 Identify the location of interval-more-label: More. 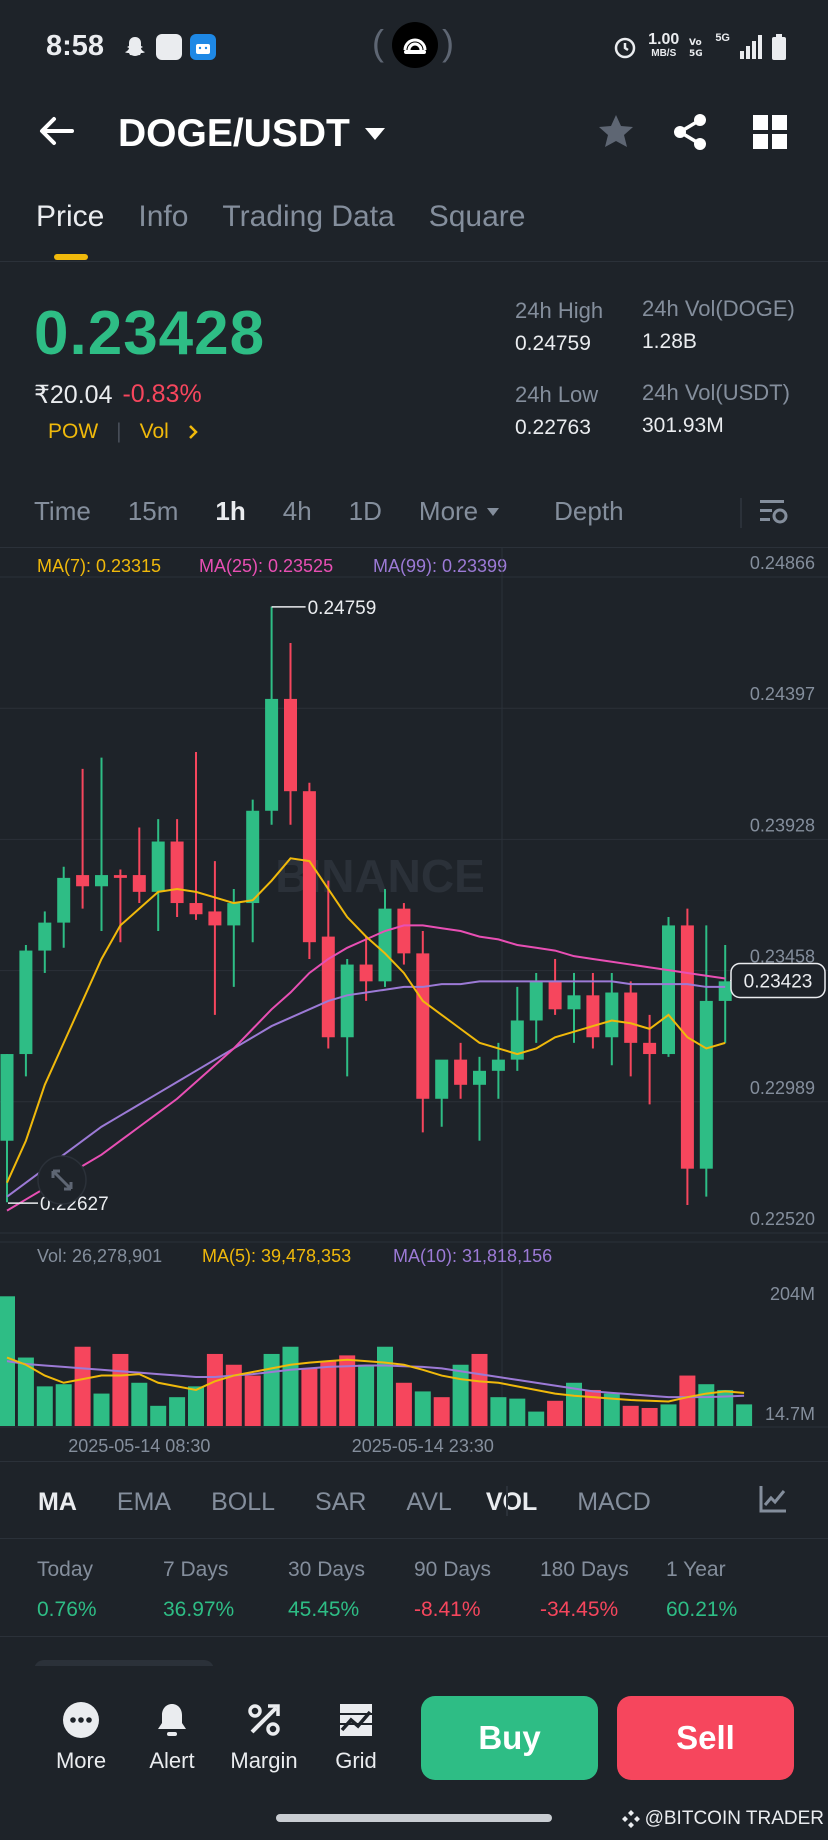
(448, 511).